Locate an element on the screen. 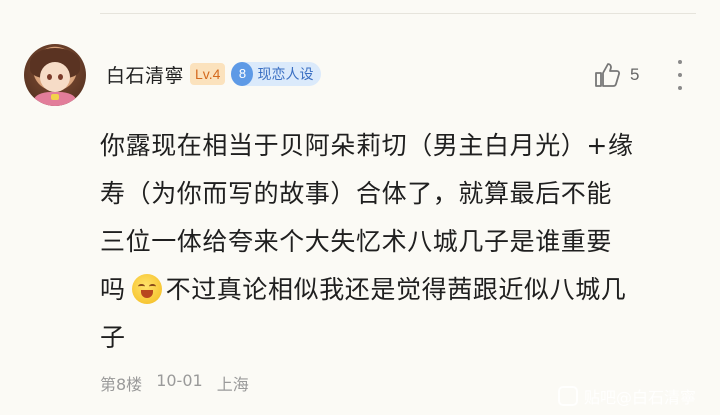  watermark: 贴吧@白石清寧 is located at coordinates (627, 396).